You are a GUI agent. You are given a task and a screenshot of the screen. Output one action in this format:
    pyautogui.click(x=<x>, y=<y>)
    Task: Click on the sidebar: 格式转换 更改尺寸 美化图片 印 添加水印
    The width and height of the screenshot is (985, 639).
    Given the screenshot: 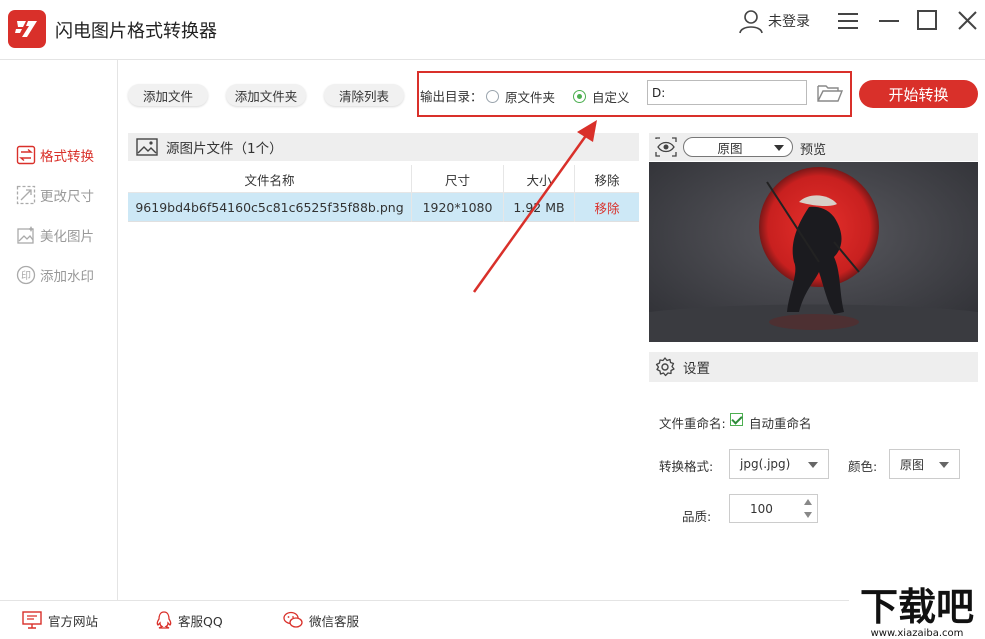 What is the action you would take?
    pyautogui.click(x=59, y=330)
    